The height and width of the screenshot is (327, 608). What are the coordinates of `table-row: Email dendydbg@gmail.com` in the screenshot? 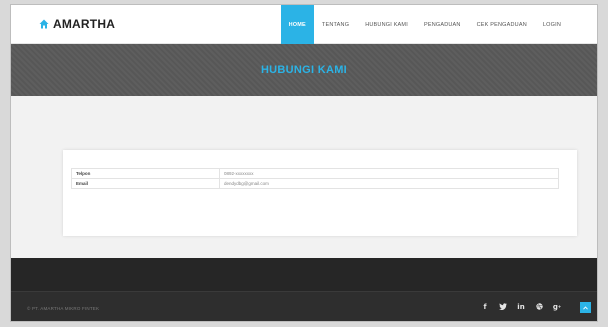 It's located at (315, 183).